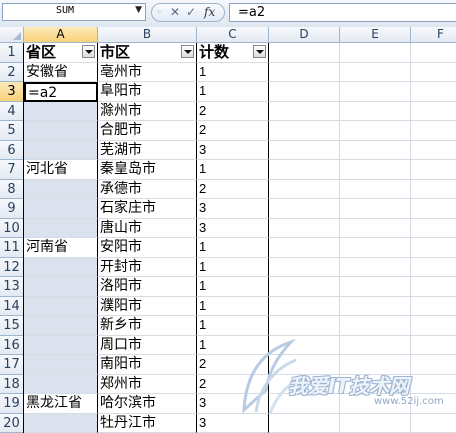 This screenshot has width=456, height=433. I want to click on city-cell: 濮阳市, so click(147, 307).